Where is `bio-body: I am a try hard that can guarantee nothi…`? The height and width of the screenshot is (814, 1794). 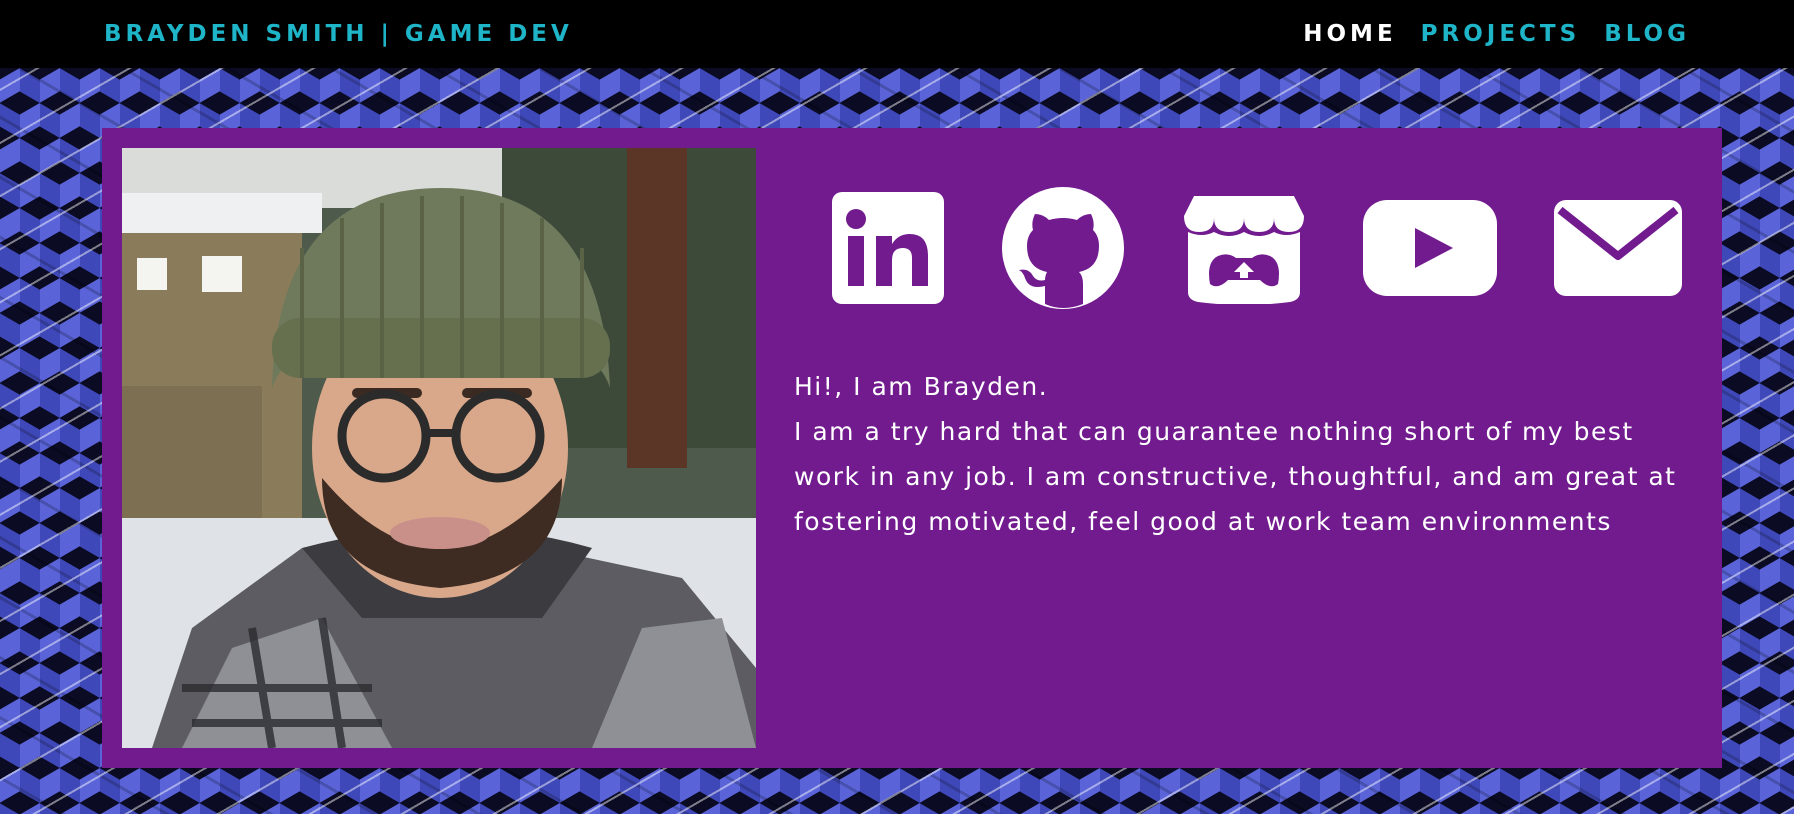 bio-body: I am a try hard that can guarantee nothi… is located at coordinates (1235, 476).